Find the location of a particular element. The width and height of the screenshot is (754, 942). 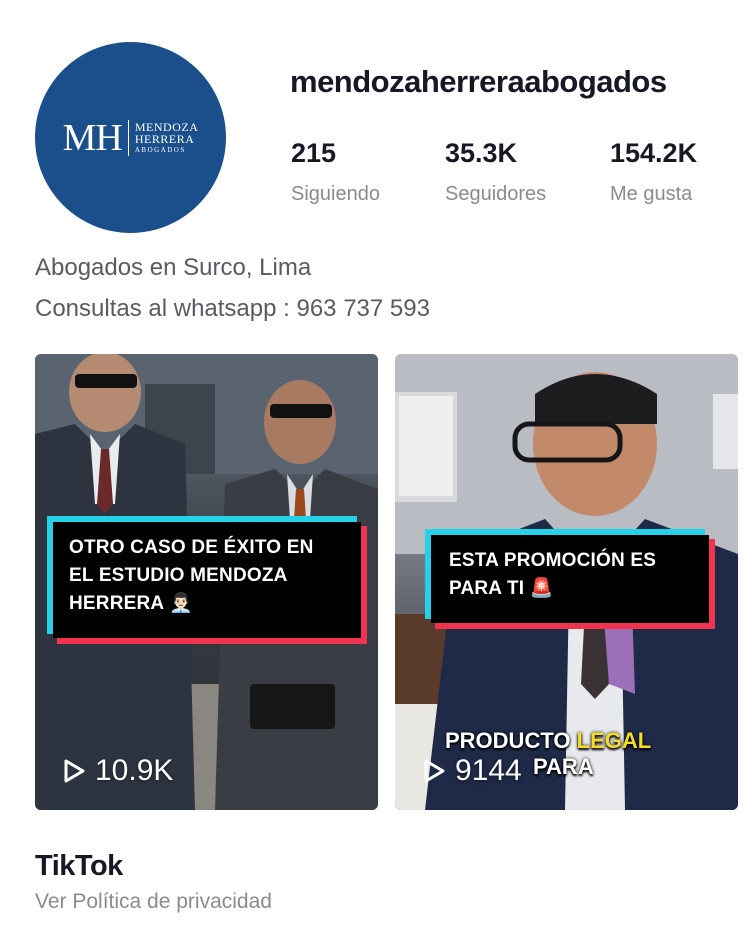

stat-following: 215 Siguiendo is located at coordinates (335, 172).